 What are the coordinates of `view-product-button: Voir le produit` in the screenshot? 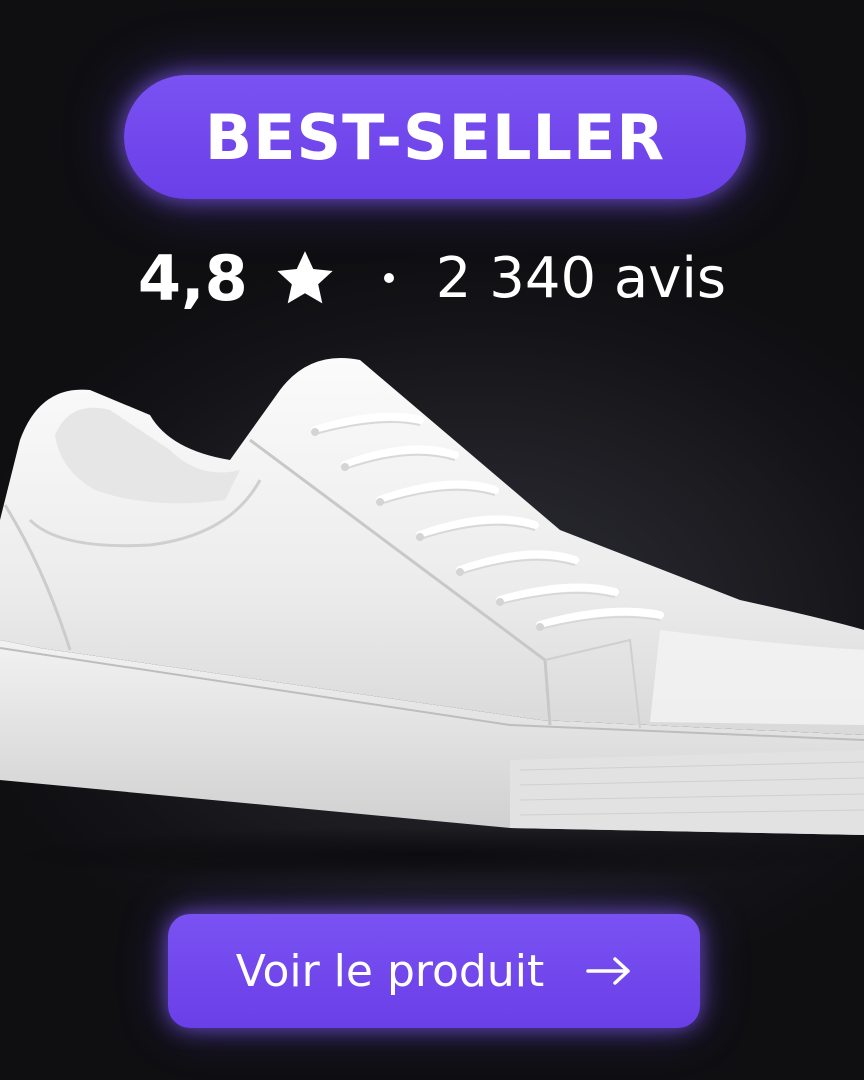 It's located at (434, 971).